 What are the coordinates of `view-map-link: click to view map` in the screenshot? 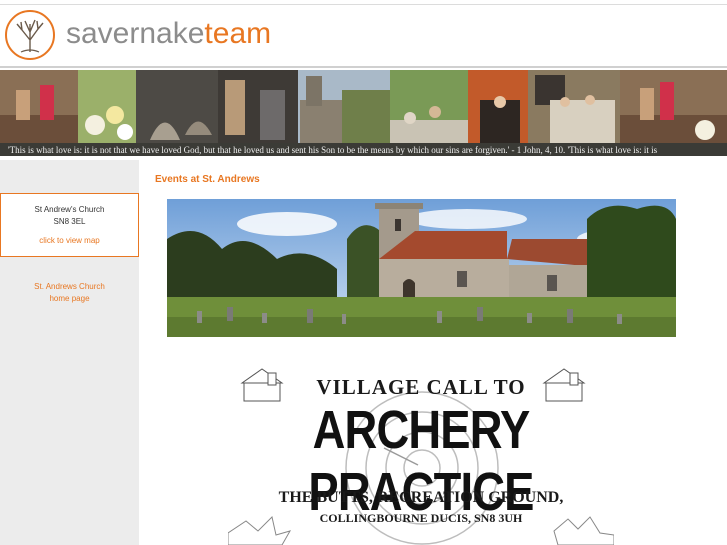 It's located at (69, 240).